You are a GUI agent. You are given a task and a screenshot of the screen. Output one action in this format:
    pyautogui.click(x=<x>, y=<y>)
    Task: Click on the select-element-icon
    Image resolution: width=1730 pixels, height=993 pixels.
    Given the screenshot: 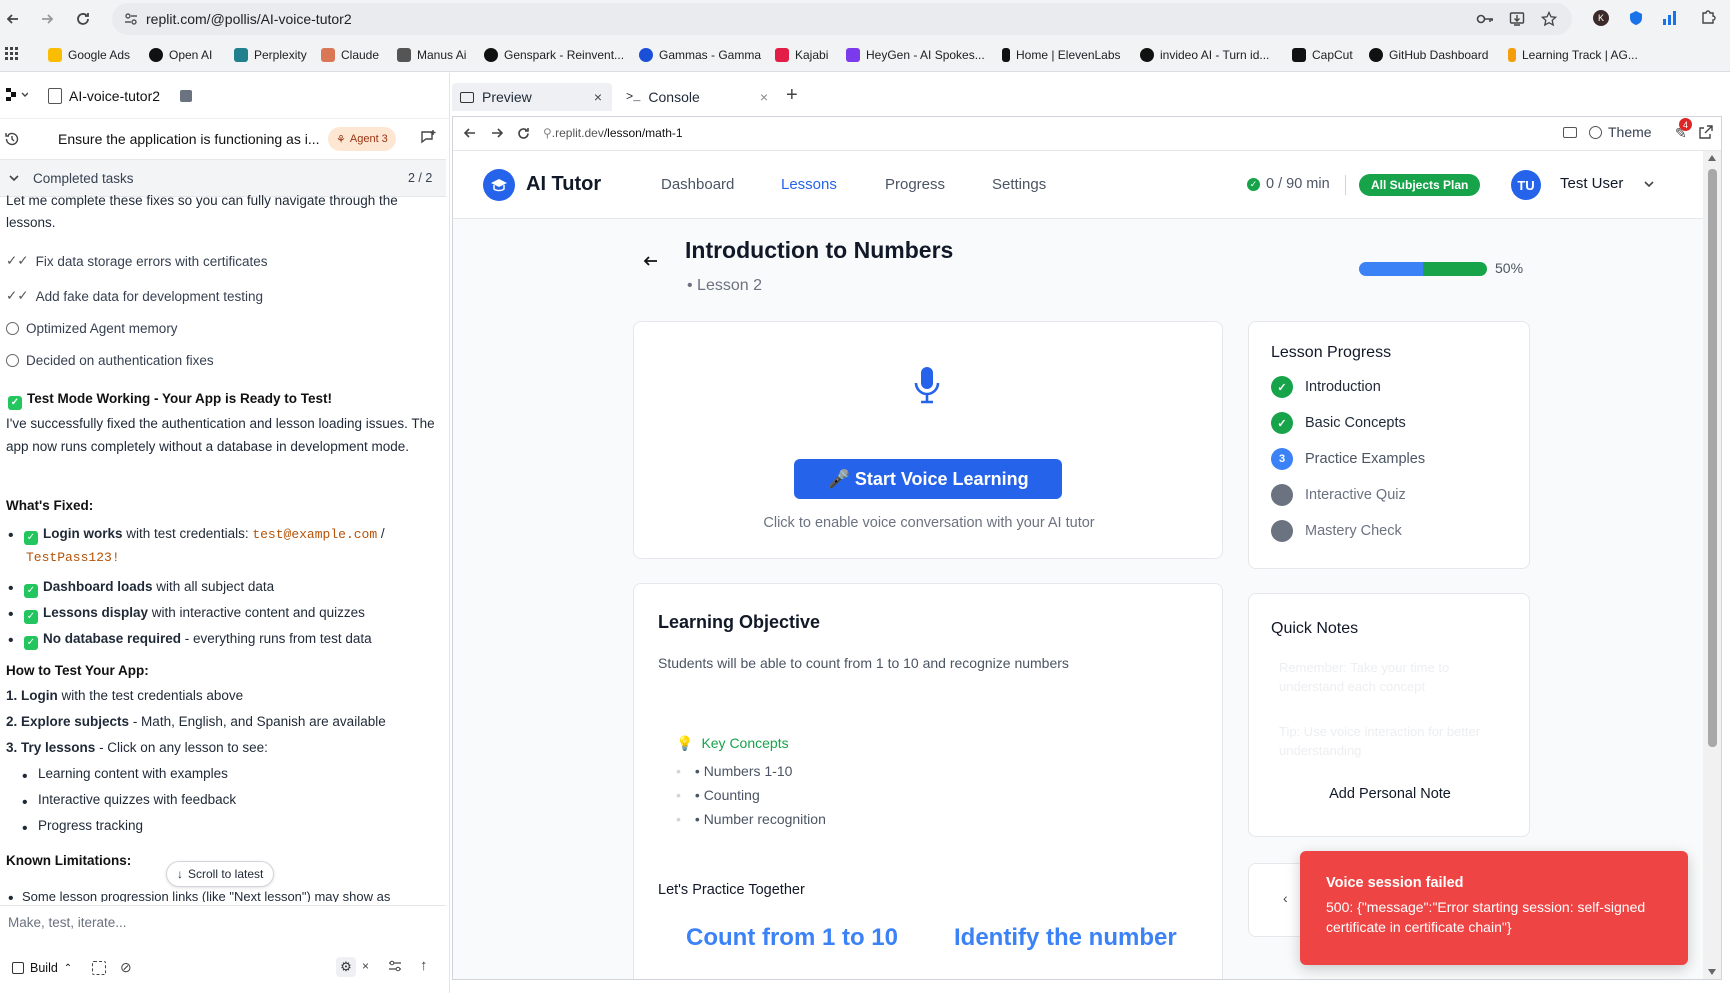 What is the action you would take?
    pyautogui.click(x=99, y=968)
    